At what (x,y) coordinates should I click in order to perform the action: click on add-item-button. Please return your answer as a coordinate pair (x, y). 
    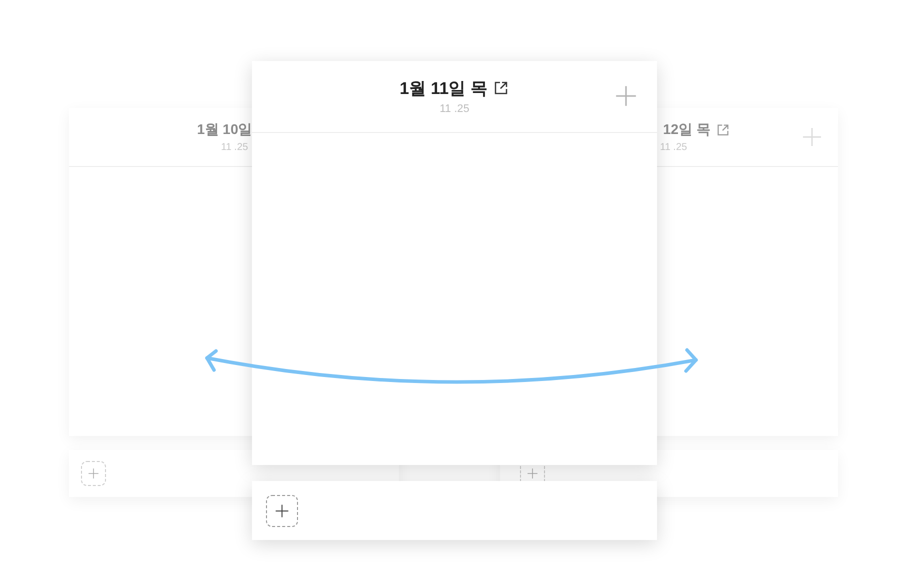
    Looking at the image, I should click on (282, 510).